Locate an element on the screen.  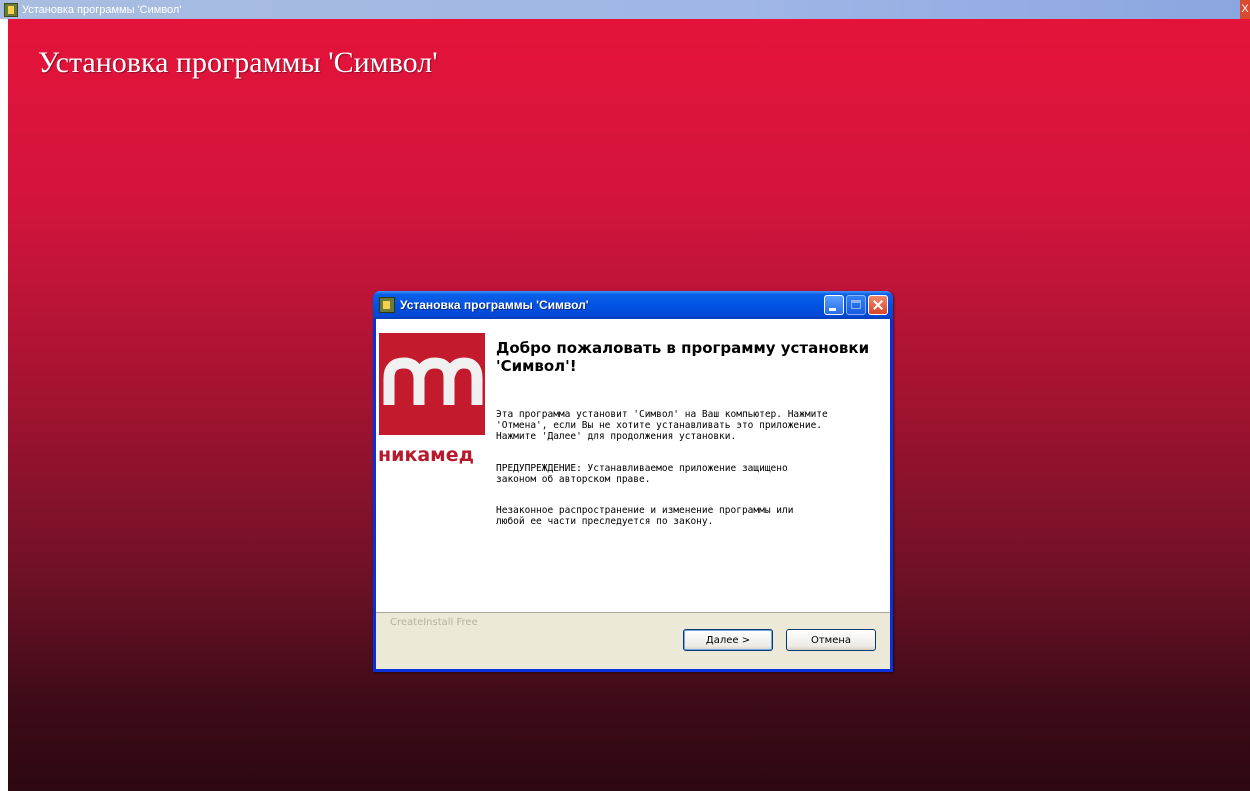
logo-brand-text: никамед is located at coordinates (426, 455).